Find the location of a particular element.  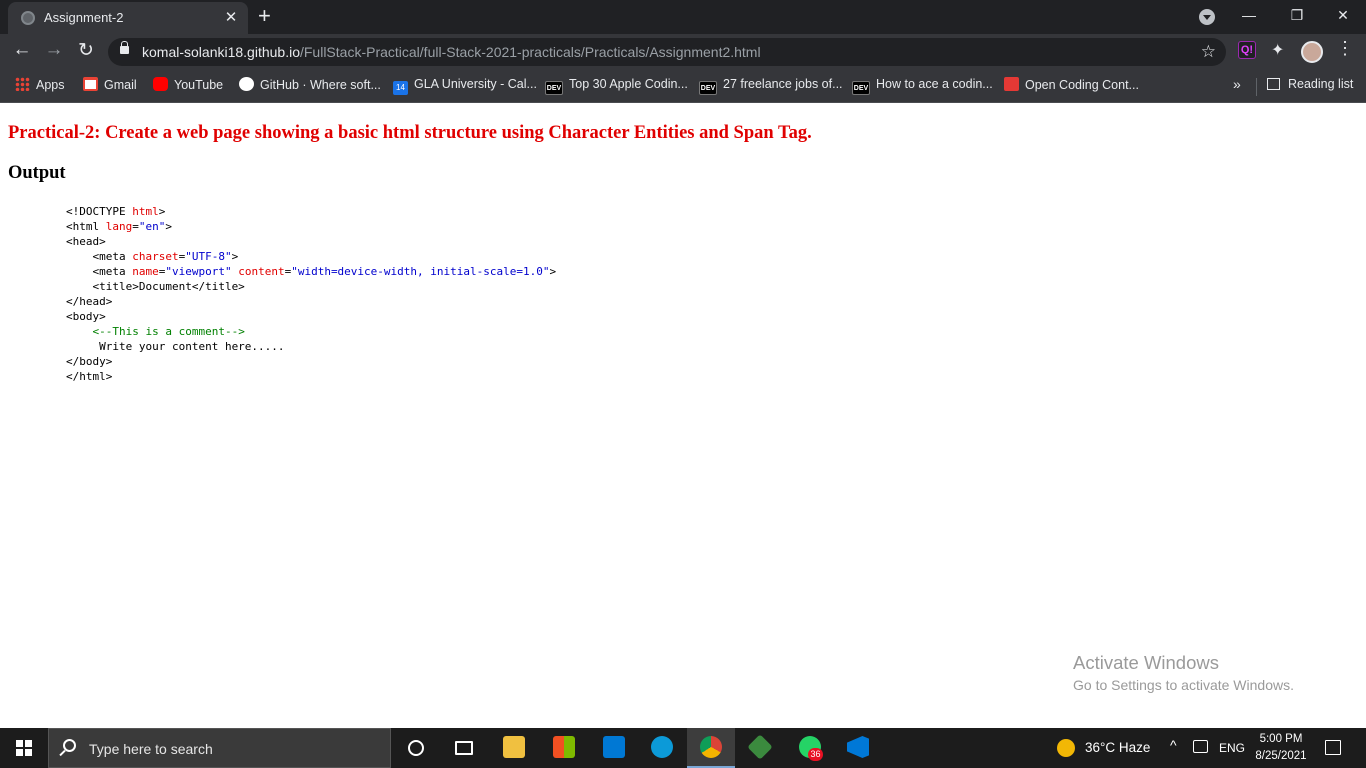

mail-button is located at coordinates (614, 748).